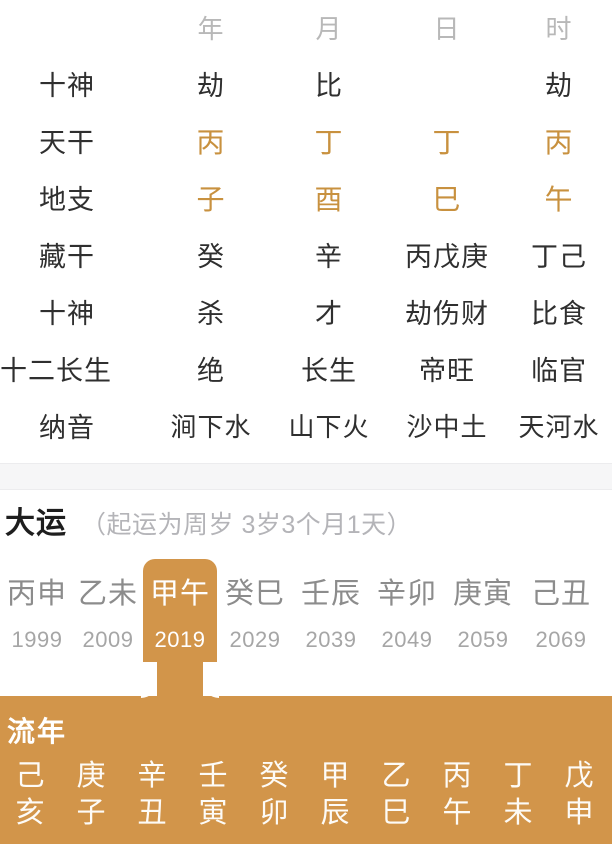 The image size is (612, 844). What do you see at coordinates (396, 795) in the screenshot?
I see `liunian-item: 乙巳` at bounding box center [396, 795].